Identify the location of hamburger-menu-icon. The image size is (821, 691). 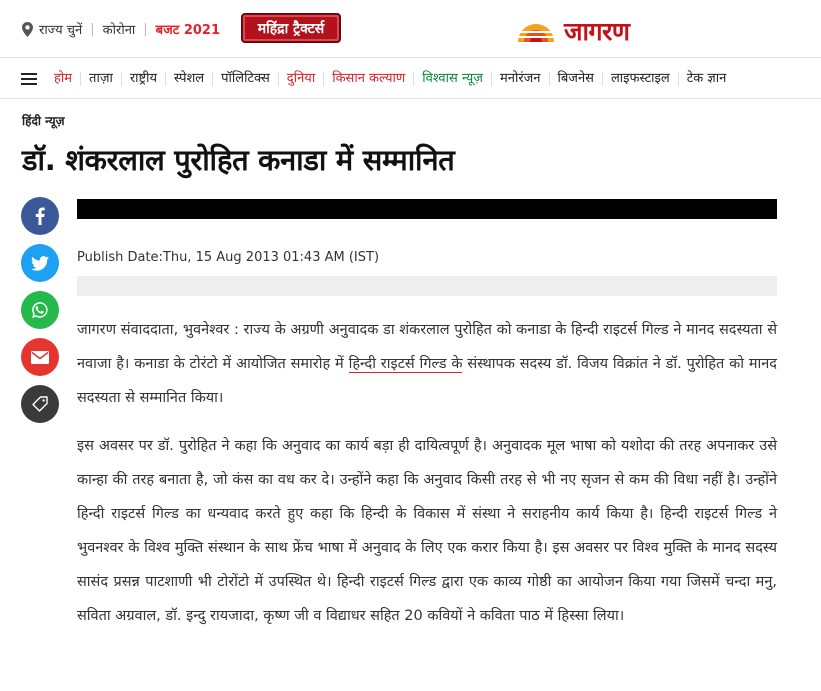
(29, 78).